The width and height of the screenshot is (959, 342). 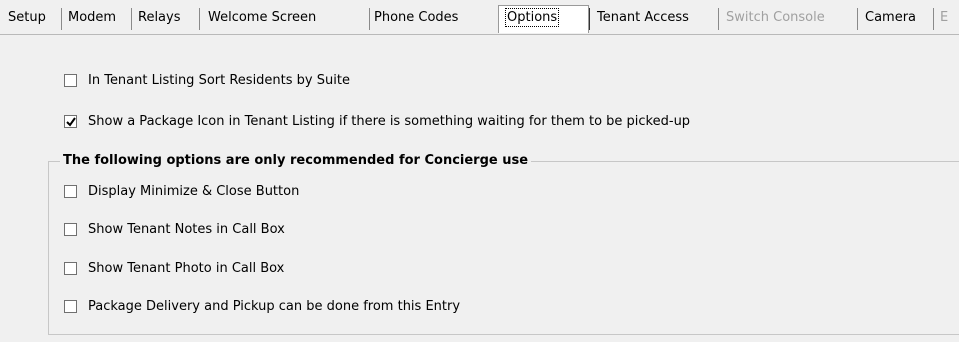 I want to click on tab-label: Tenant Access, so click(x=643, y=17).